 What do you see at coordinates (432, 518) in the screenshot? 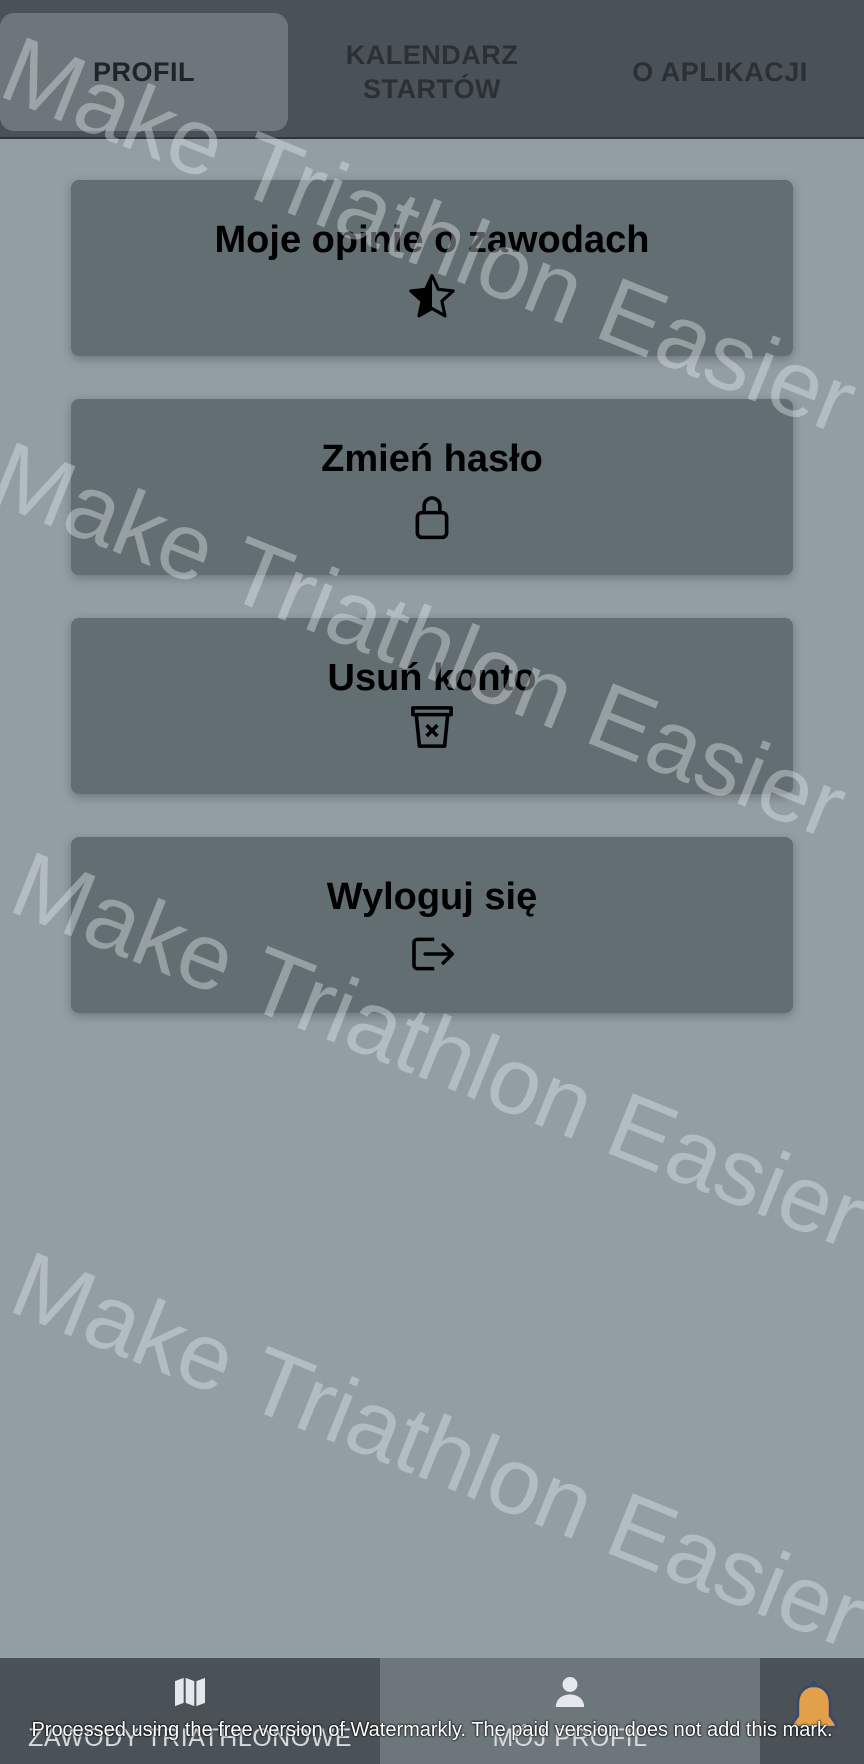
I see `lock-icon` at bounding box center [432, 518].